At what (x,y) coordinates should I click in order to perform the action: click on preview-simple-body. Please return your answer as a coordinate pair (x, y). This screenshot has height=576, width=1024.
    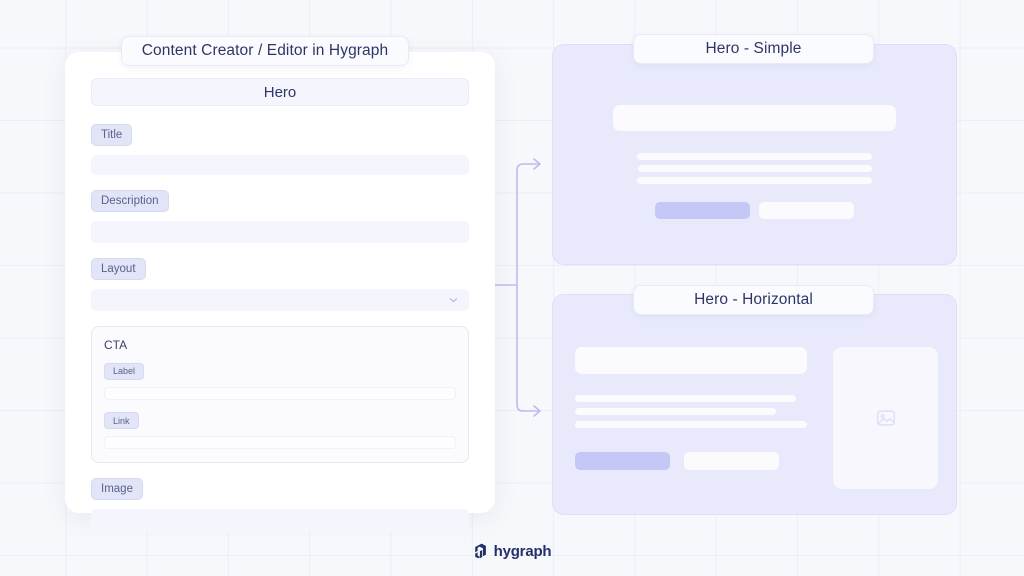
    Looking at the image, I should click on (754, 162).